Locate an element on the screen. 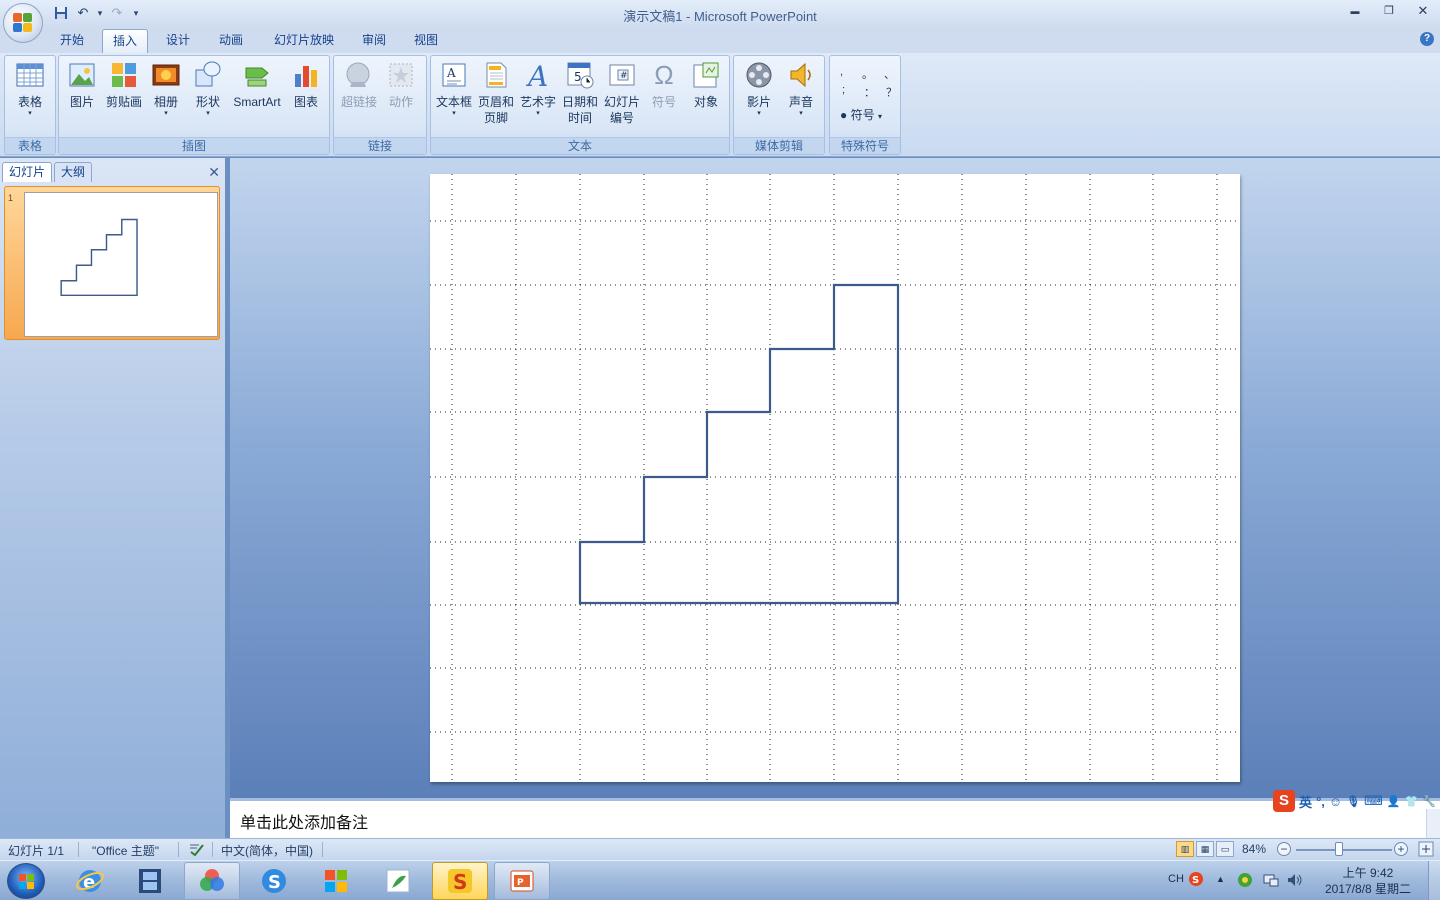 The image size is (1440, 900). group-tables: 表格 ▾ 表格 is located at coordinates (30, 105).